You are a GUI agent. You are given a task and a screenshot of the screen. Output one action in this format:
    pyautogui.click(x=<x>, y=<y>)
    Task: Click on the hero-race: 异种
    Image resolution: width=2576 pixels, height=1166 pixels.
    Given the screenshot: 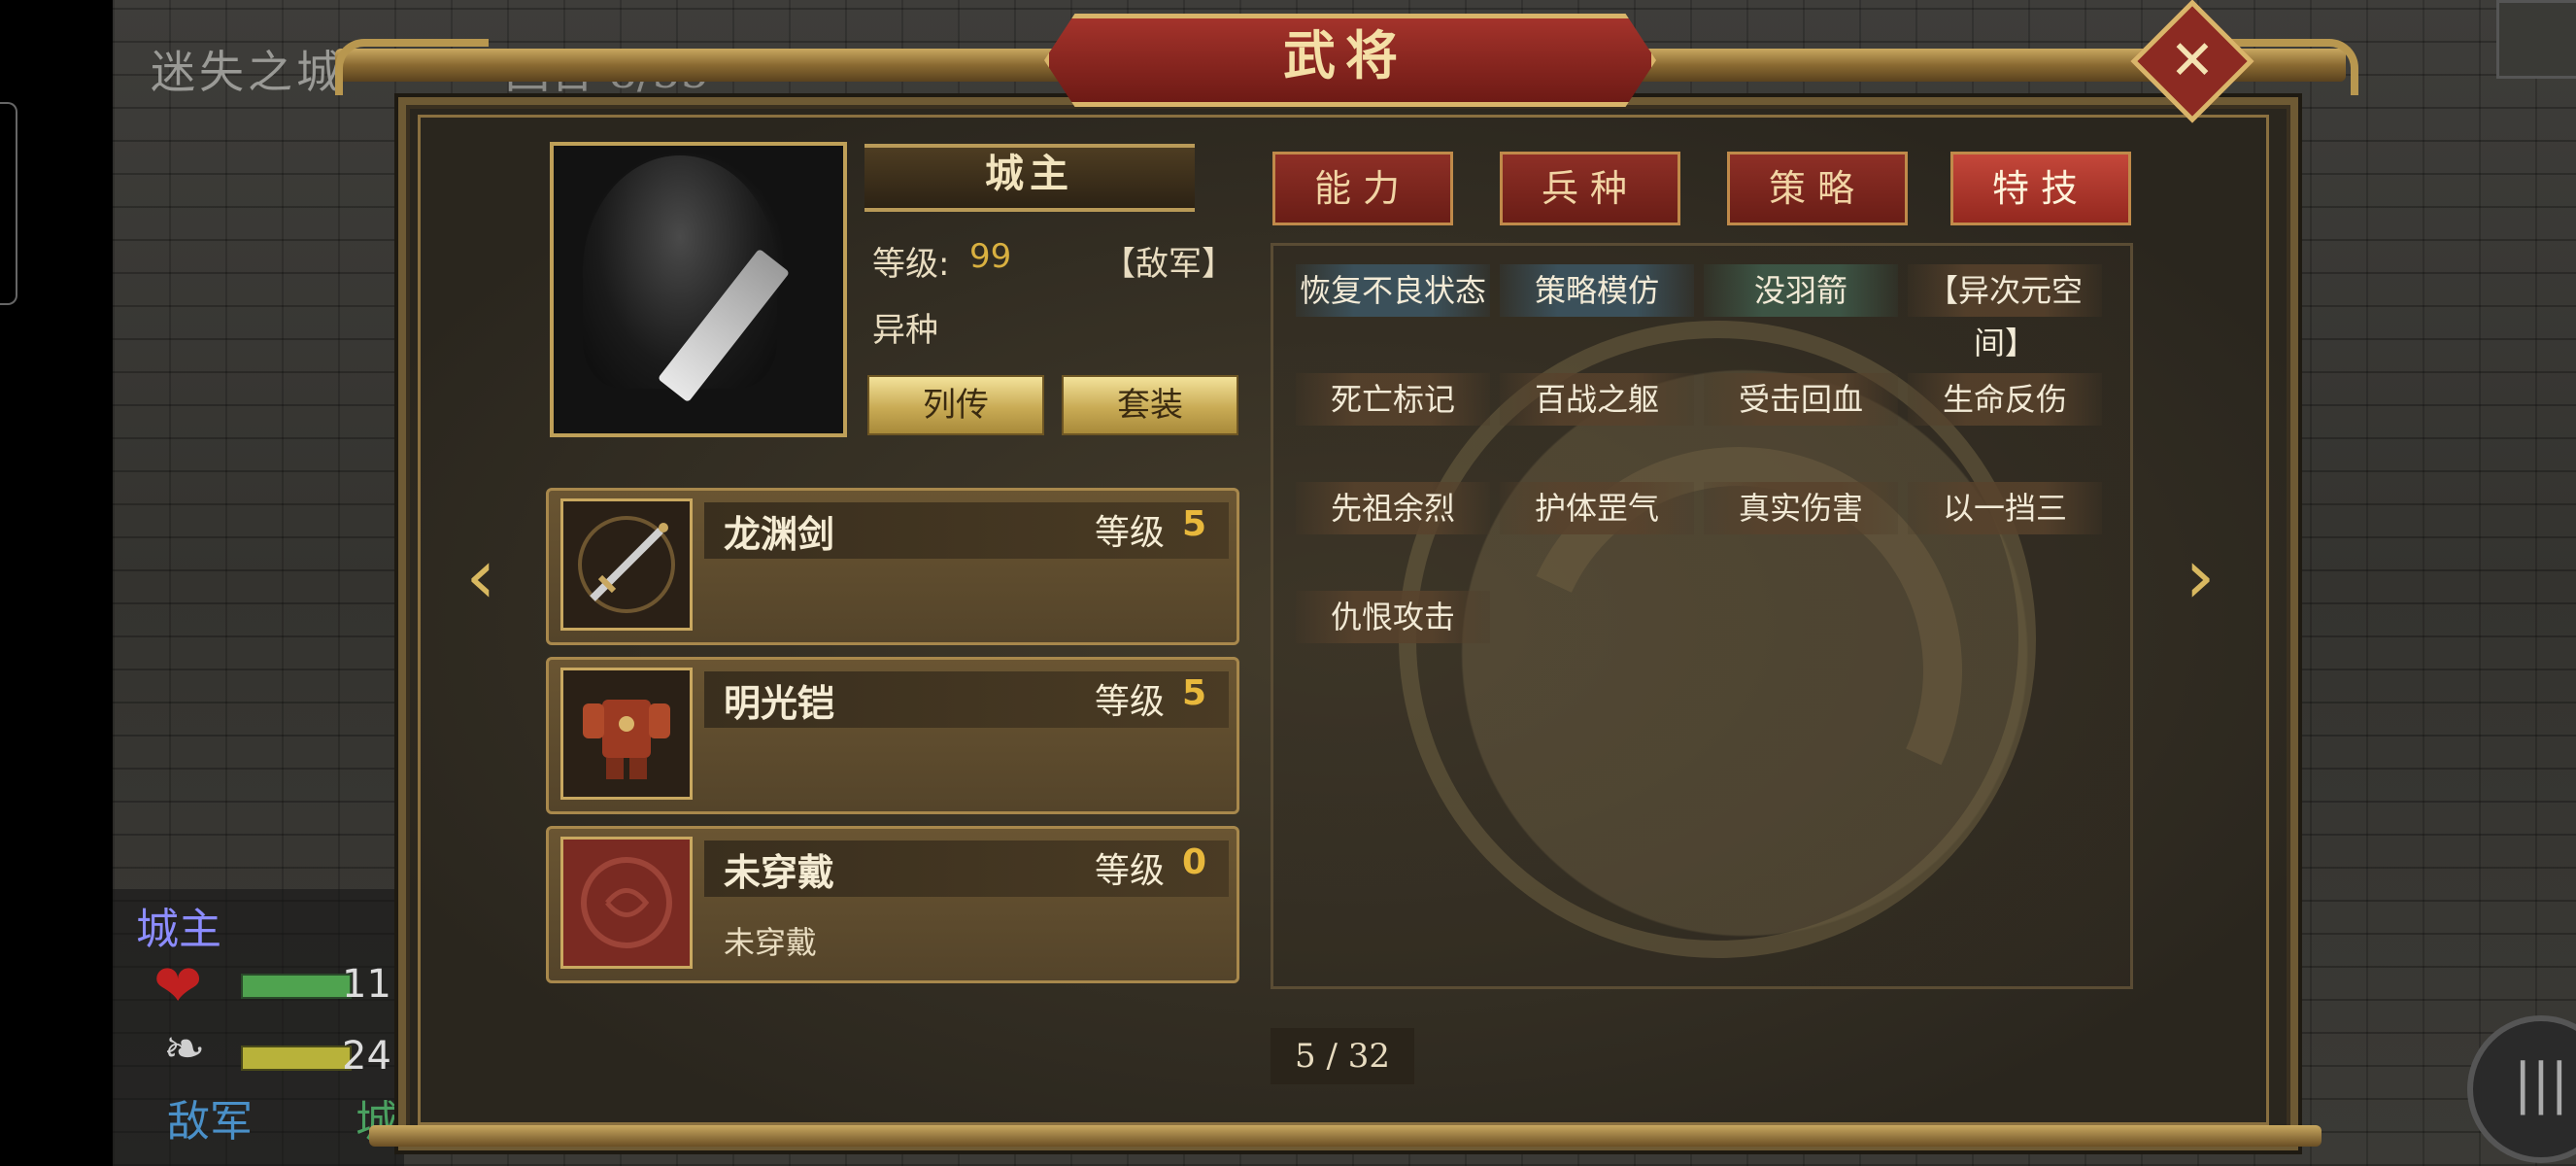 What is the action you would take?
    pyautogui.click(x=905, y=330)
    